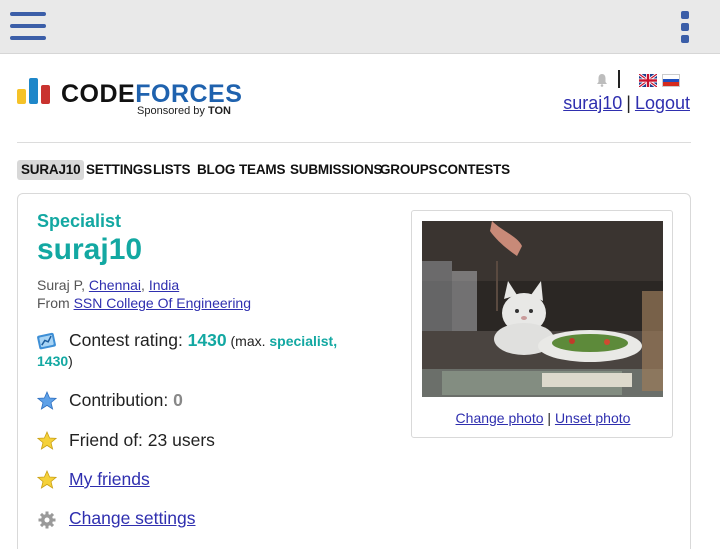 Image resolution: width=720 pixels, height=549 pixels. Describe the element at coordinates (51, 170) in the screenshot. I see `tab-suraj10: SURAJ10` at that location.